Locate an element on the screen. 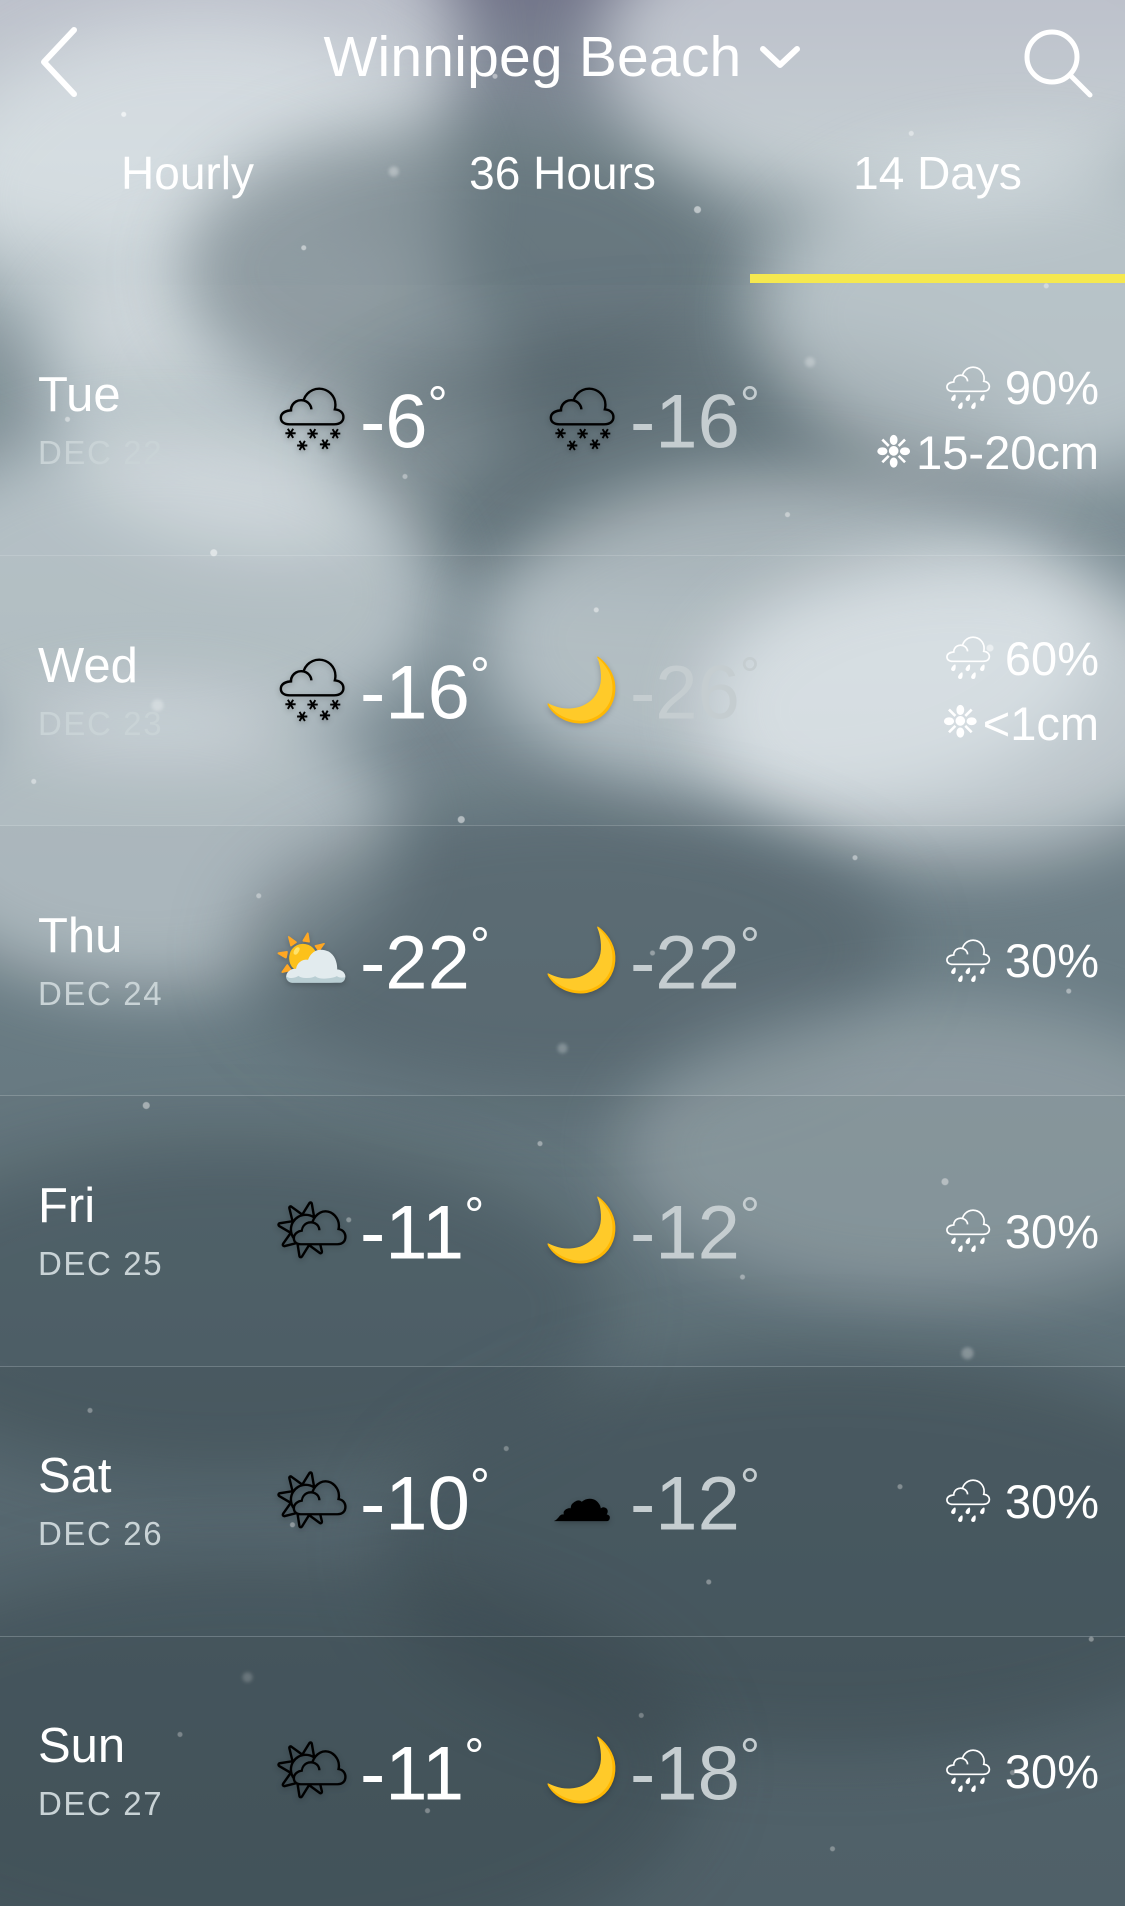 Image resolution: width=1125 pixels, height=1906 pixels. forecast-row: Tue DEC 22 🌨 -6° 🌨 -16° 🌧 90% ❉ 15-20cm is located at coordinates (562, 420).